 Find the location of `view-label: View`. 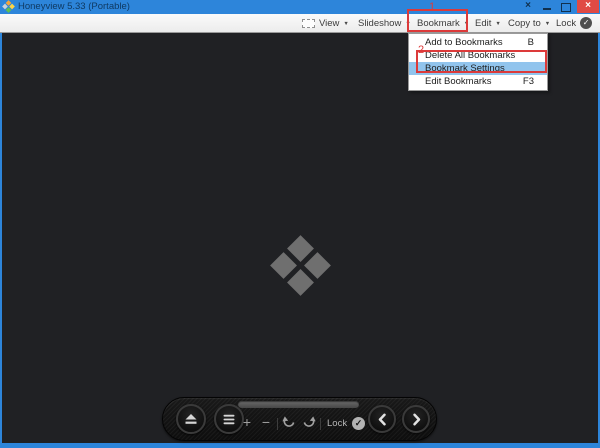

view-label: View is located at coordinates (329, 23).